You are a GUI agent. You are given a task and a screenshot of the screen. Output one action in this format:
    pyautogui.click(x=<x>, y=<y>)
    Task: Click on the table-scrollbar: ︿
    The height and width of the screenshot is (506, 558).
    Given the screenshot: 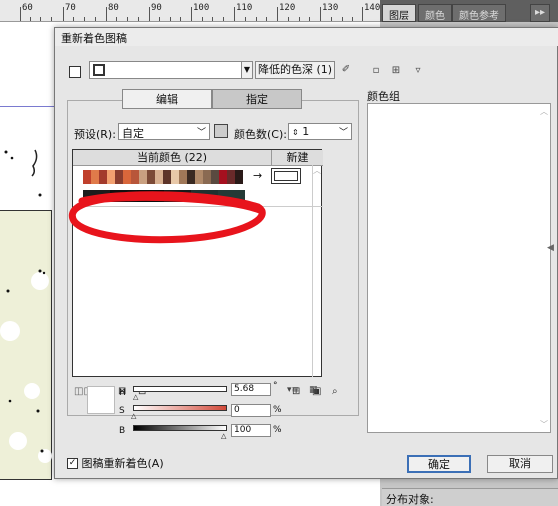 What is the action you would take?
    pyautogui.click(x=317, y=271)
    